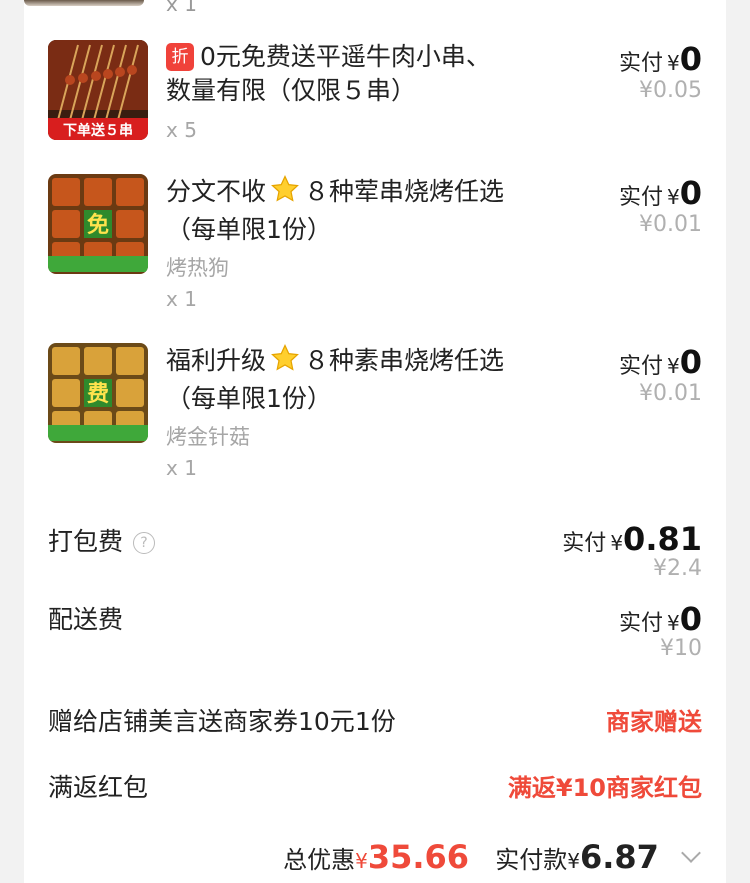 The height and width of the screenshot is (883, 750). I want to click on previous-item-thumbnail, so click(84, 3).